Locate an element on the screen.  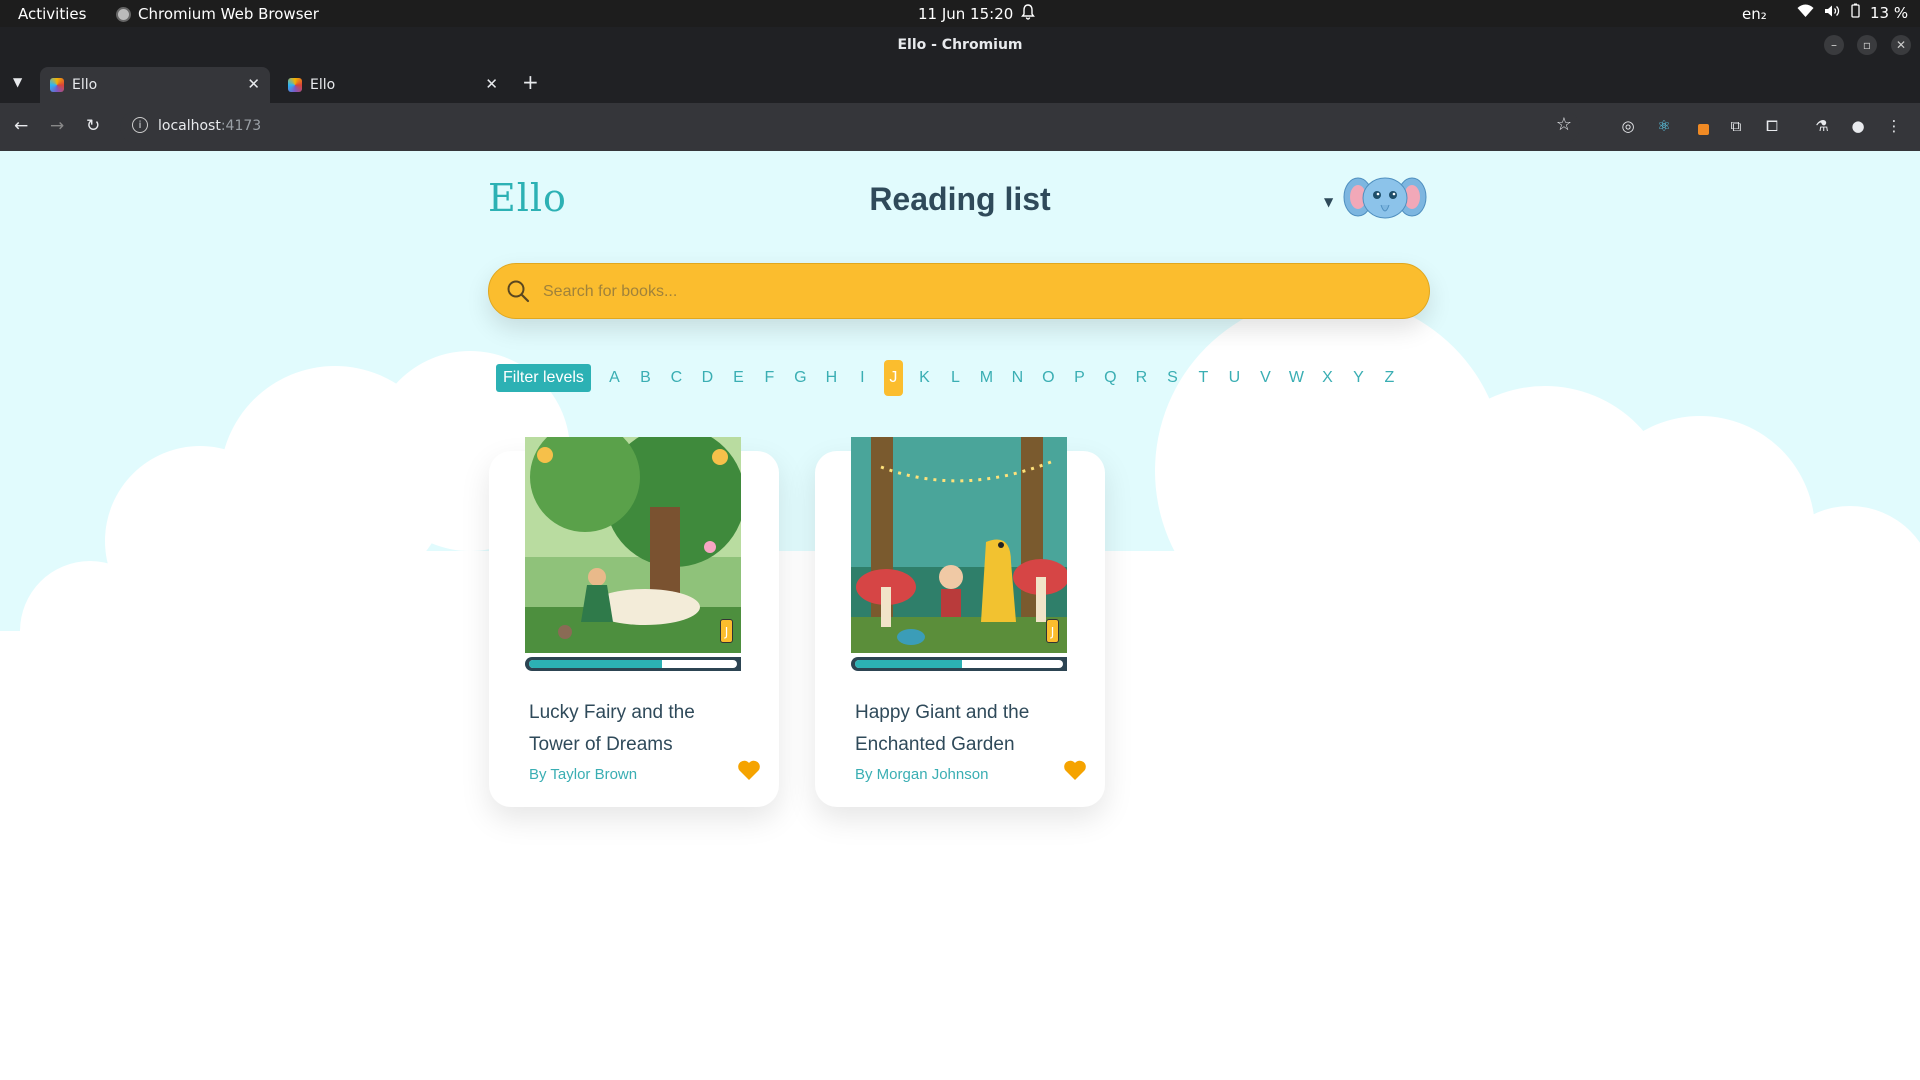
level-J-selected: J is located at coordinates (893, 378).